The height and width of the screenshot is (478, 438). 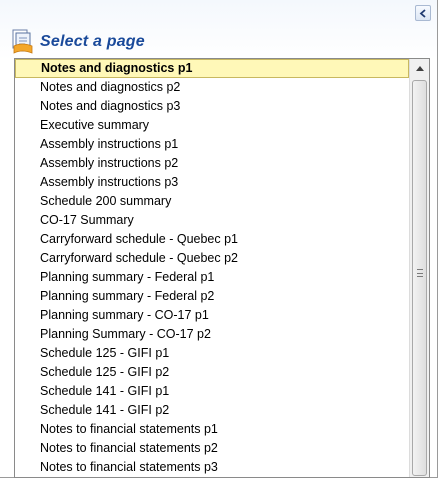 I want to click on list-item: Assembly instructions p1, so click(x=212, y=144).